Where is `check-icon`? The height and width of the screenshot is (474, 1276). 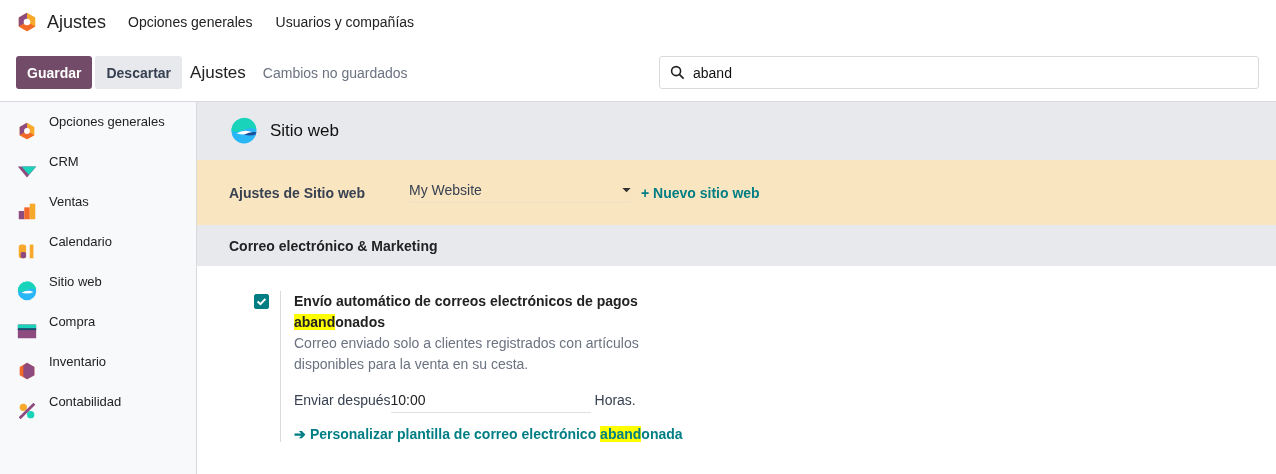 check-icon is located at coordinates (261, 301).